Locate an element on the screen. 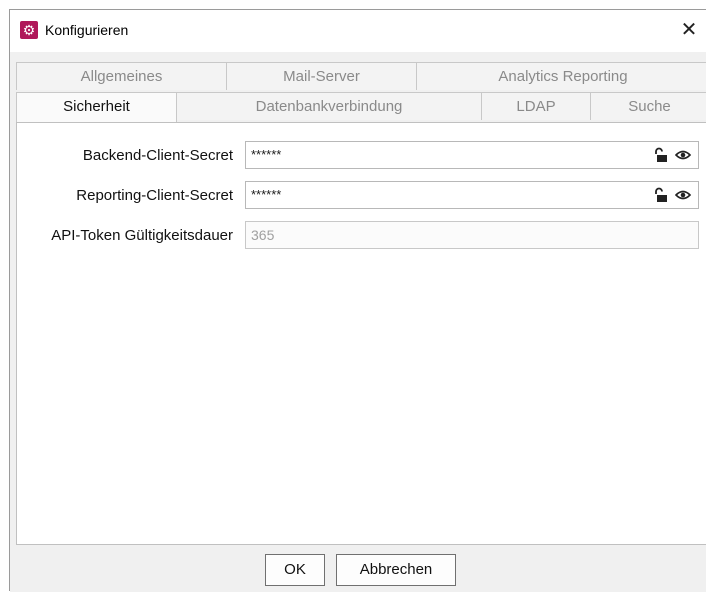 The height and width of the screenshot is (592, 706). cancel-button: Abbrechen is located at coordinates (396, 570).